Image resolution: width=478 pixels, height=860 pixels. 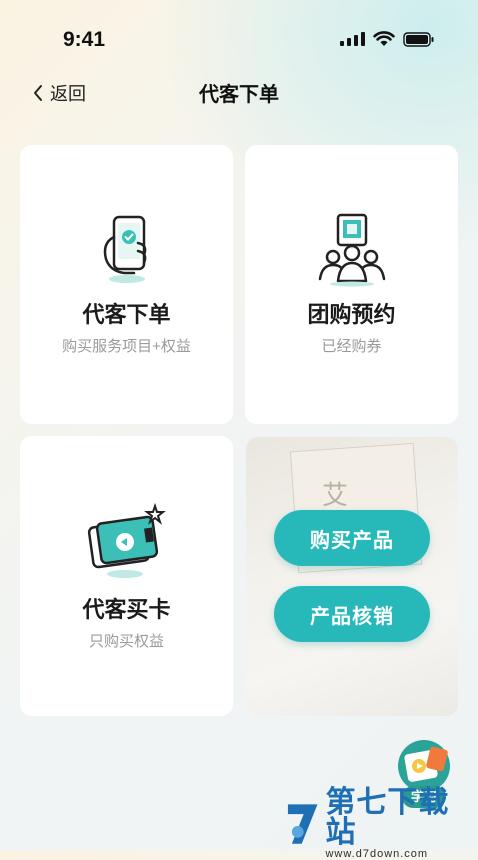 I want to click on card-place-order: 代客下单 购买服务项目+权益, so click(x=126, y=284).